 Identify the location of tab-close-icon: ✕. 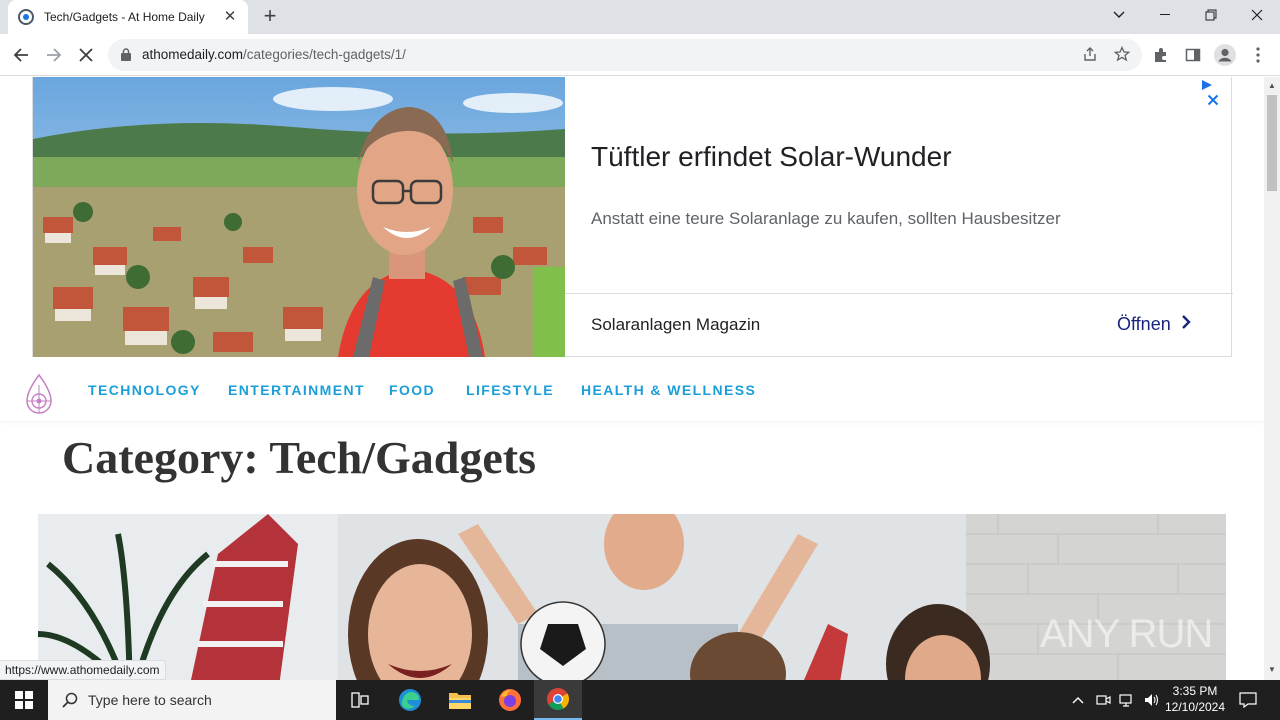
(230, 17).